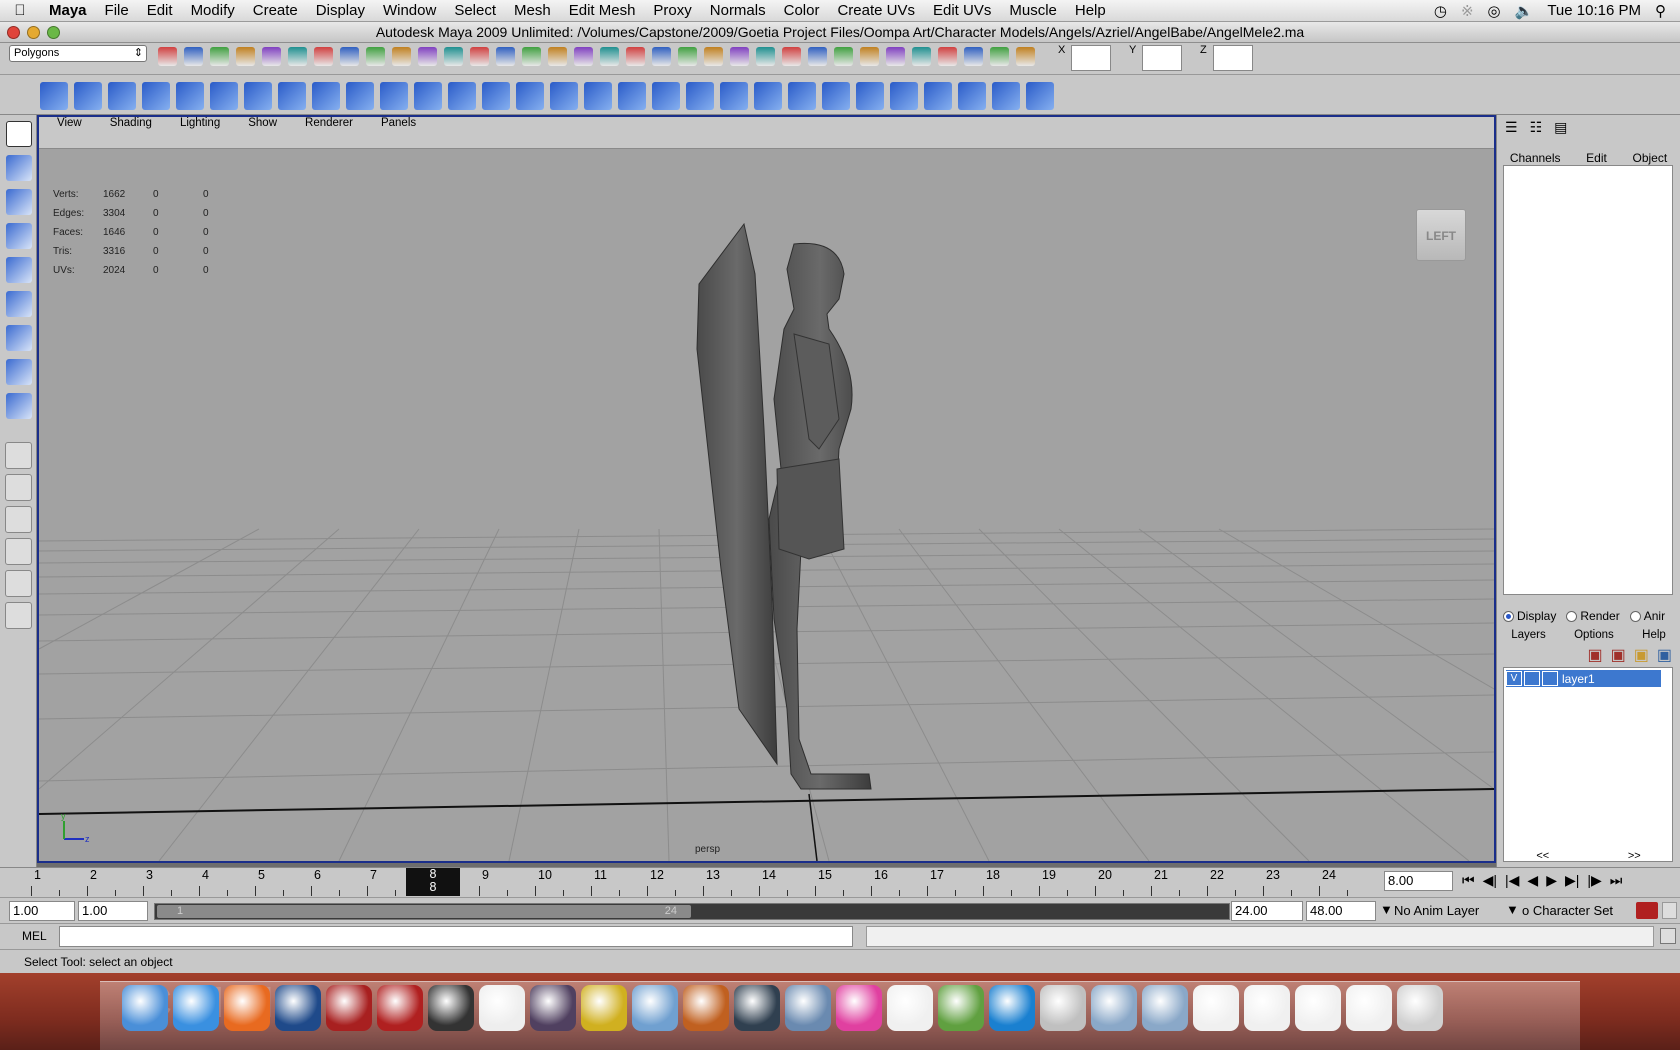 This screenshot has height=1050, width=1680. Describe the element at coordinates (248, 123) in the screenshot. I see `panel-menu-show: Show` at that location.